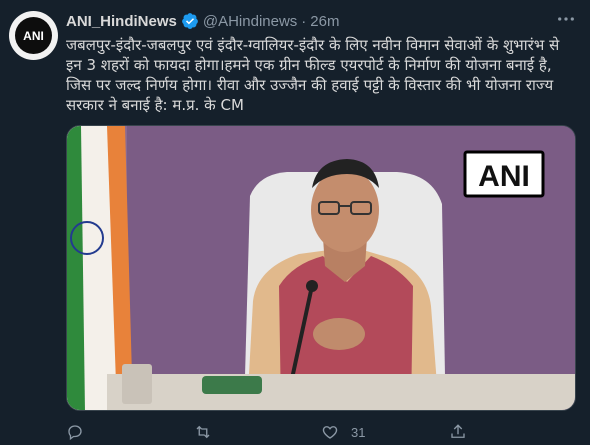 This screenshot has width=590, height=445. I want to click on avatar: ANI, so click(33, 35).